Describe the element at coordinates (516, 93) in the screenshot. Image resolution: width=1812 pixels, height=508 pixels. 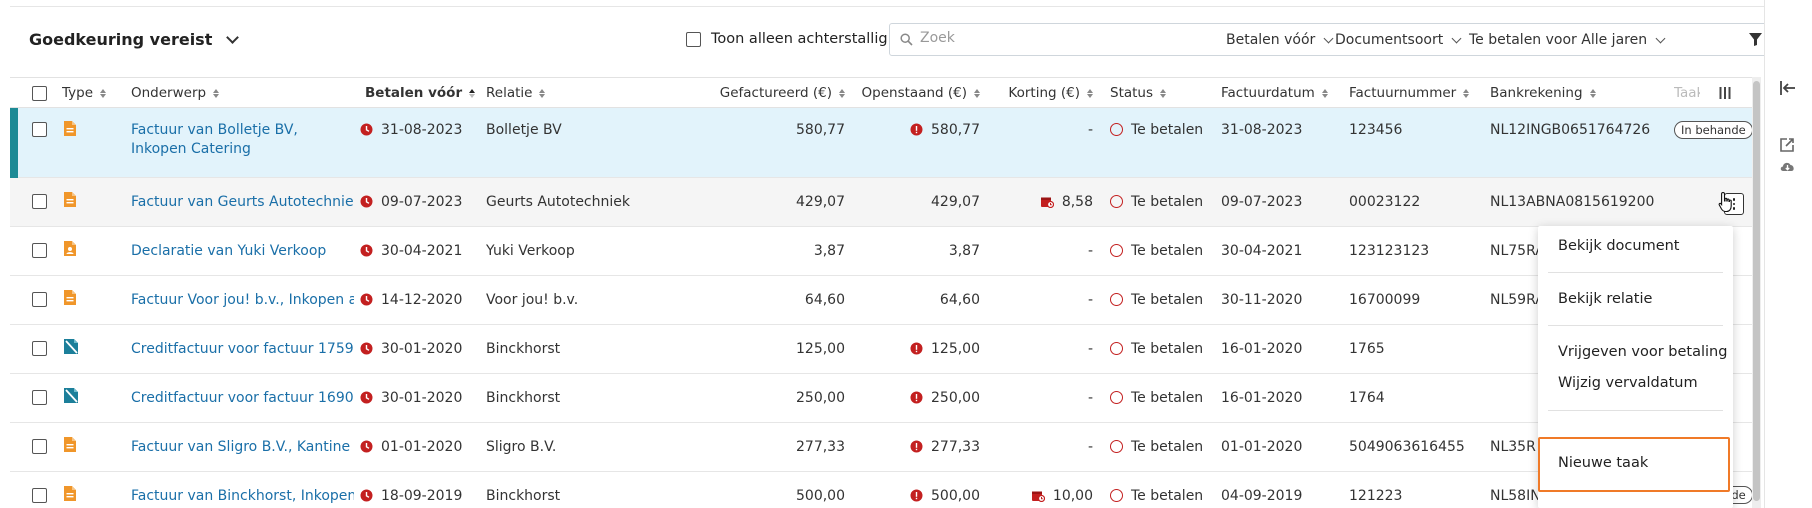
I see `column-header-relation: Relatie` at that location.